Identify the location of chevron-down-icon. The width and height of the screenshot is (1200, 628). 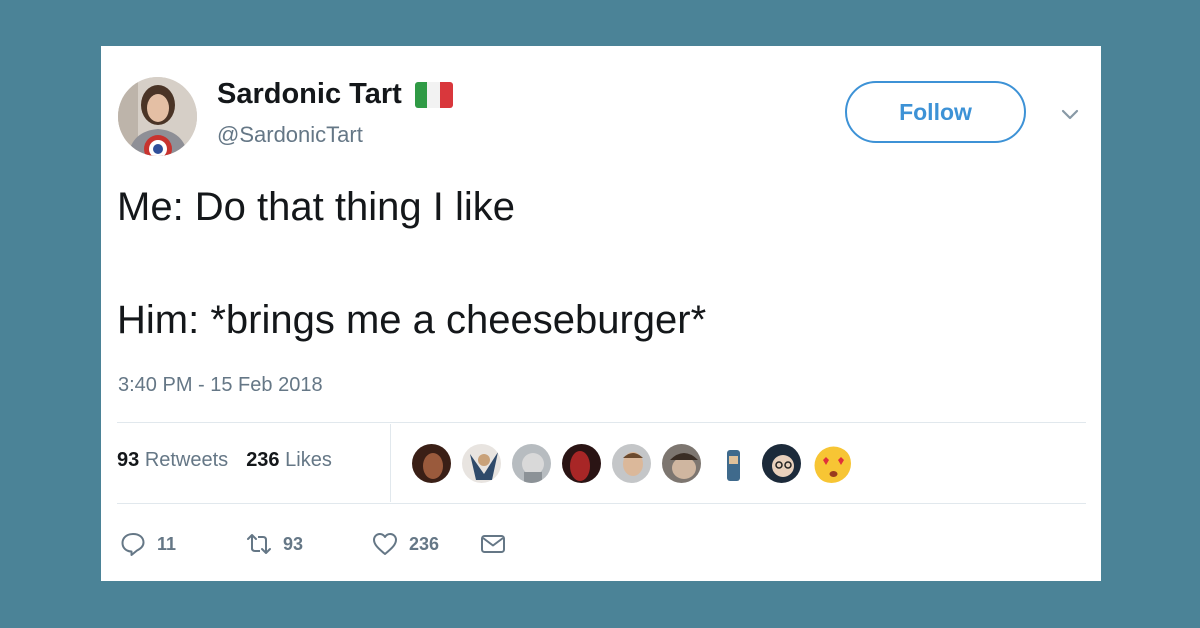
(1070, 114).